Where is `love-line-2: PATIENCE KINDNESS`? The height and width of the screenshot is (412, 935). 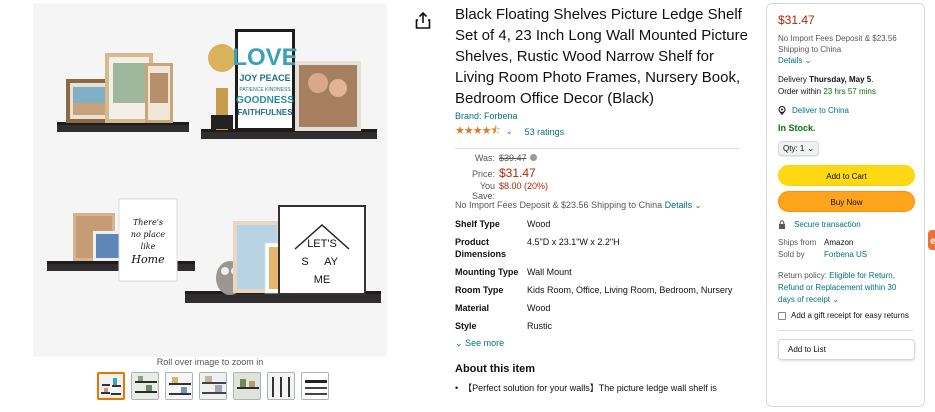 love-line-2: PATIENCE KINDNESS is located at coordinates (265, 90).